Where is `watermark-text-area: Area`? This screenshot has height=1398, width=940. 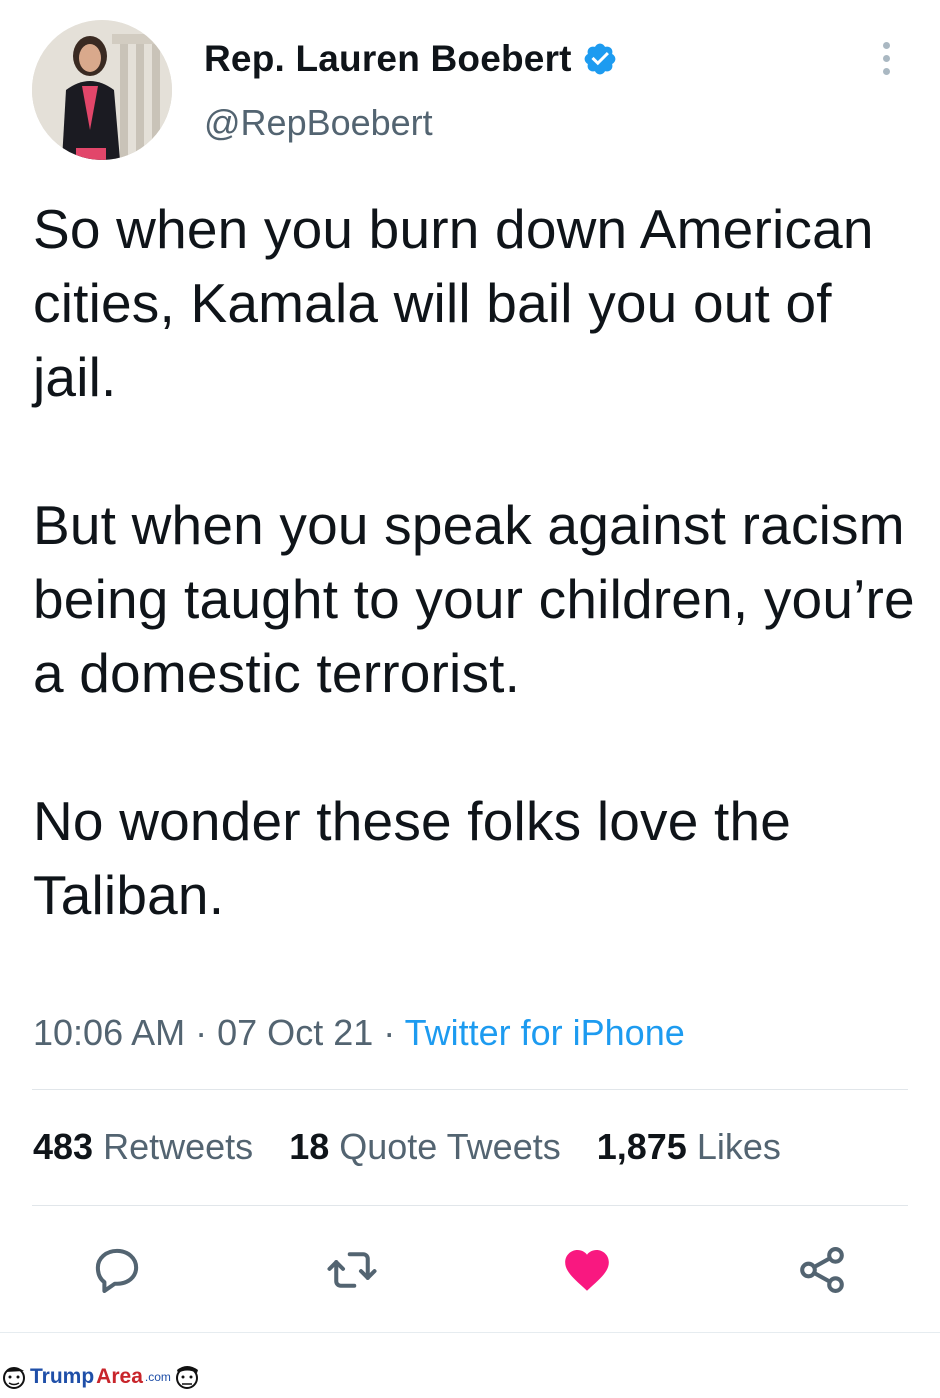 watermark-text-area: Area is located at coordinates (119, 1376).